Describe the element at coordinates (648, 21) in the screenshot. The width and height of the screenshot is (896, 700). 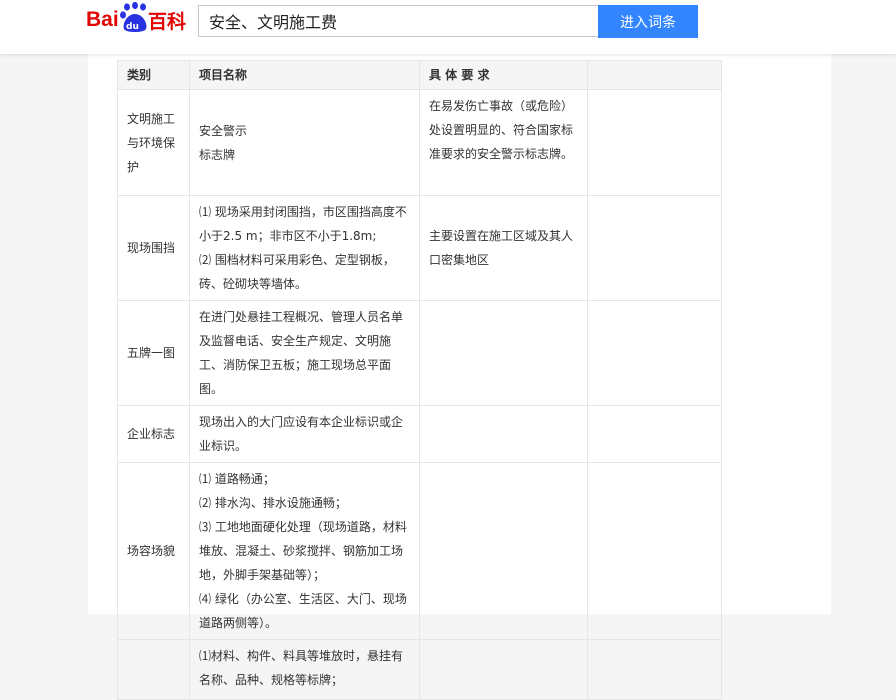
I see `enter-entry-button: 进入词条` at that location.